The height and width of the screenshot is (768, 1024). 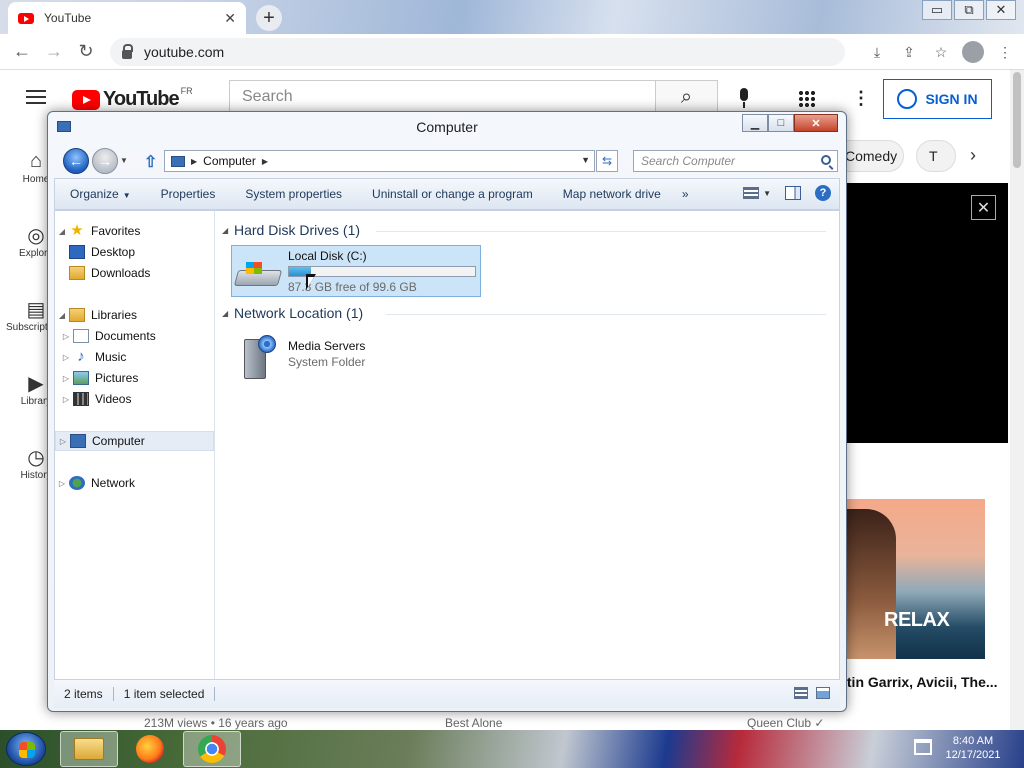 I want to click on tab-close-icon: ✕, so click(x=230, y=18).